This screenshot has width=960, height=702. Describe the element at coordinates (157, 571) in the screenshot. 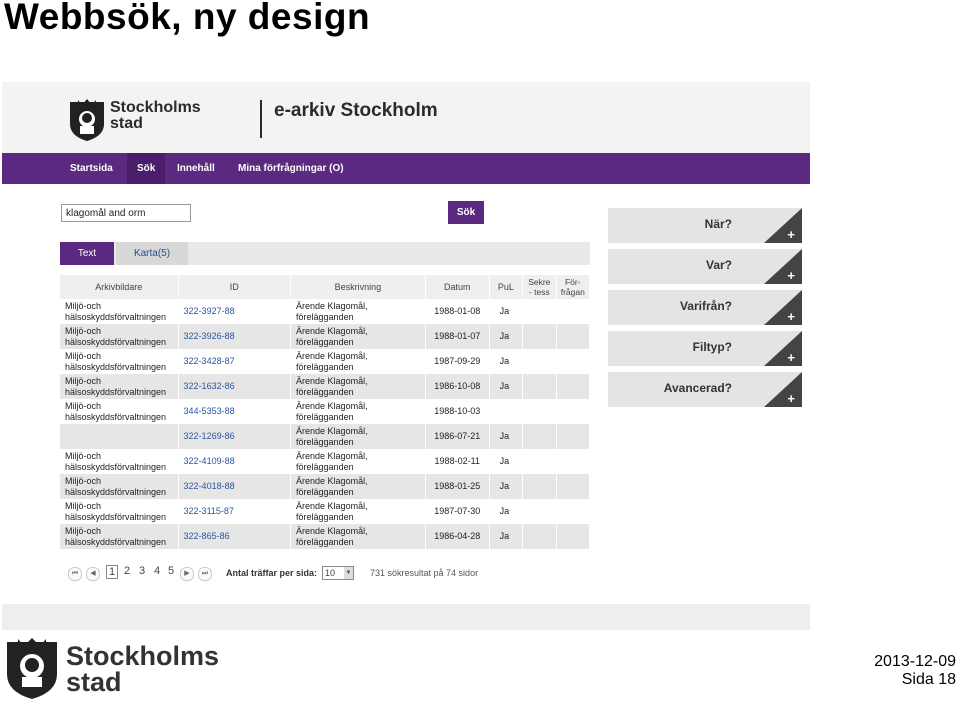

I see `page-link-4: 4` at that location.